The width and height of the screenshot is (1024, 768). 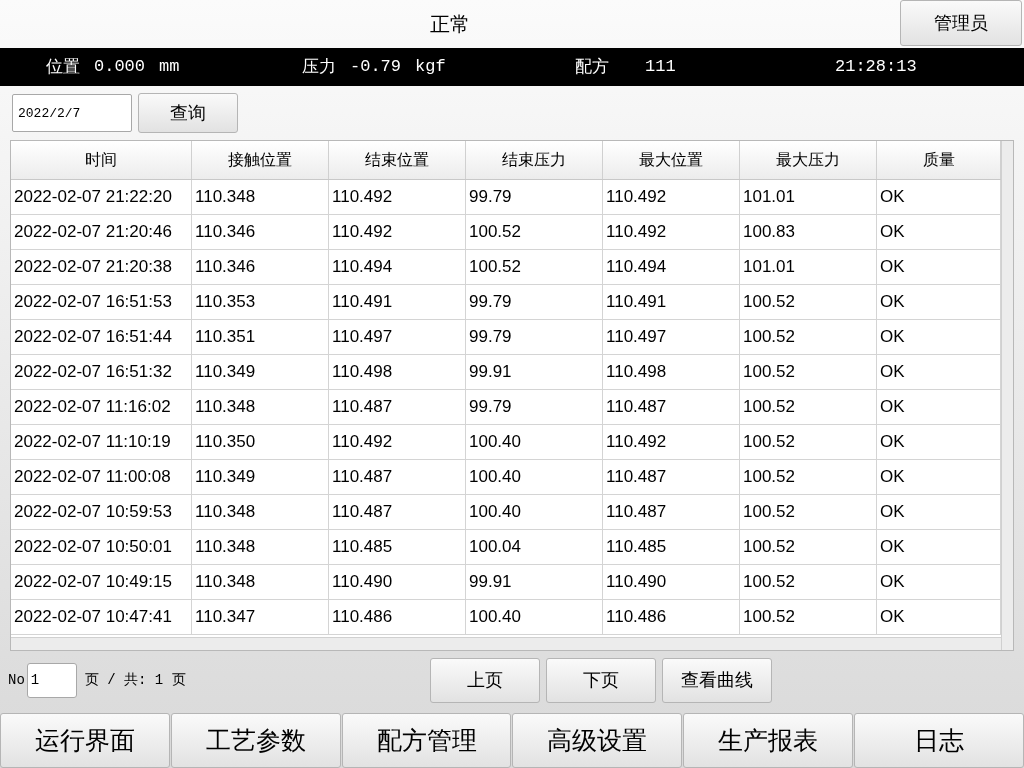 What do you see at coordinates (939, 740) in the screenshot?
I see `nav-tab: 日志` at bounding box center [939, 740].